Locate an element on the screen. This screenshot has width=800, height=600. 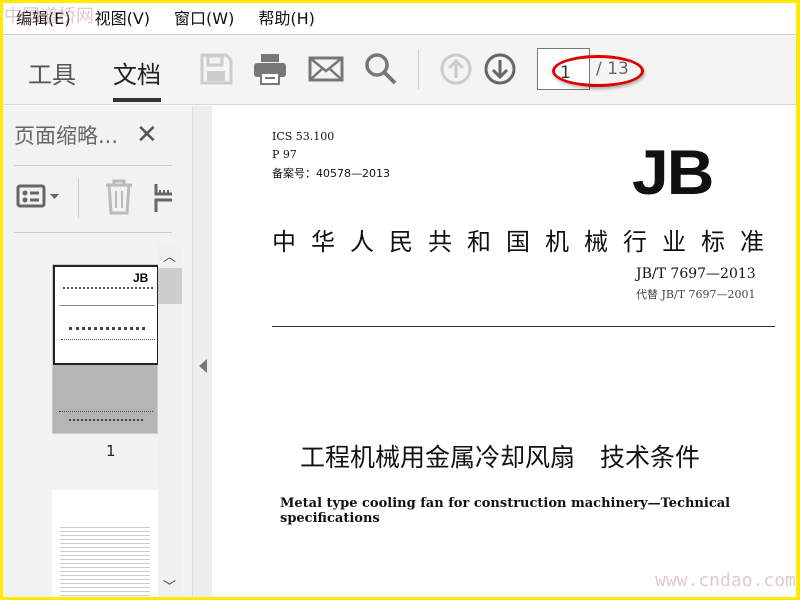
record-number: 备案号：40578—2013 is located at coordinates (331, 173).